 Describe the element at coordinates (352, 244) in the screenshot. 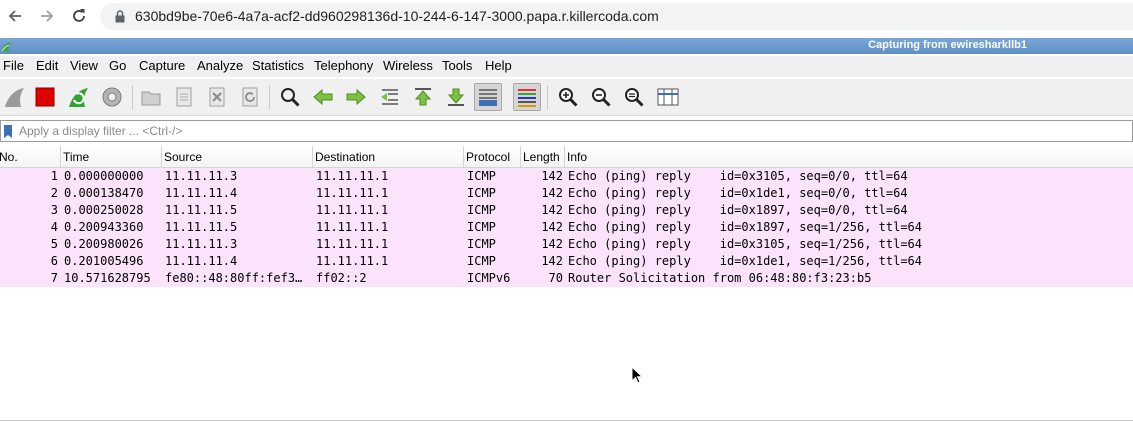

I see `packet-destination: 11.11.11.1` at that location.